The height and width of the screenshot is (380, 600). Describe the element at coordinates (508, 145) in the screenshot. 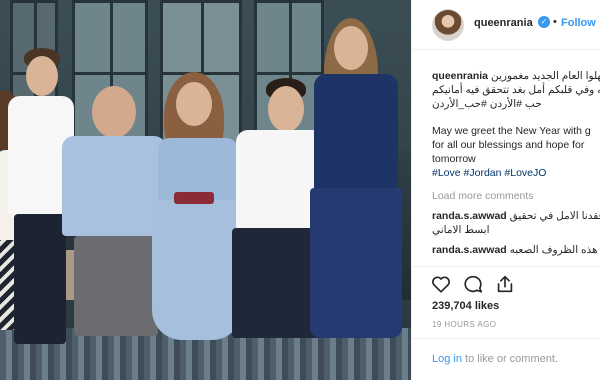

I see `caption-english-2: for all our blessings and hope for` at that location.